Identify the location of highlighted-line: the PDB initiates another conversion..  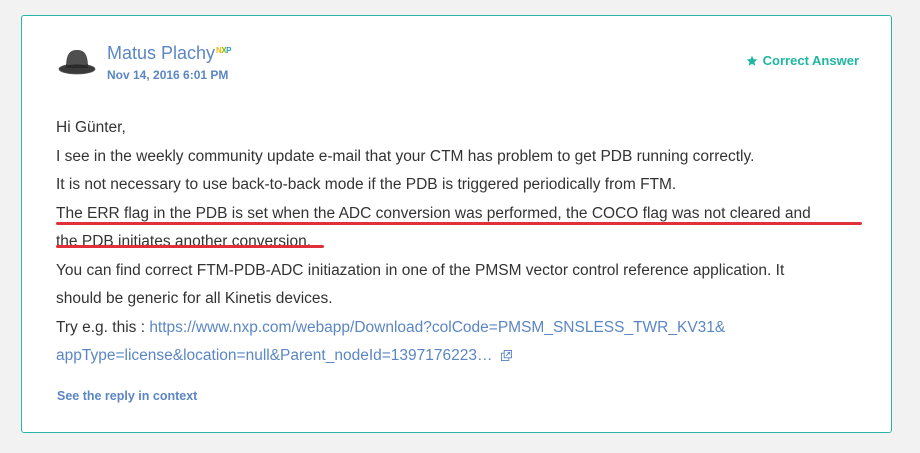
(184, 241).